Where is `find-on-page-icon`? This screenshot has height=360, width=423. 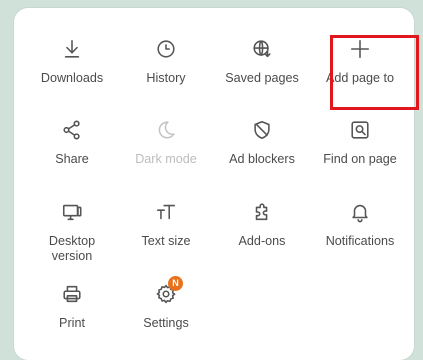 find-on-page-icon is located at coordinates (360, 130).